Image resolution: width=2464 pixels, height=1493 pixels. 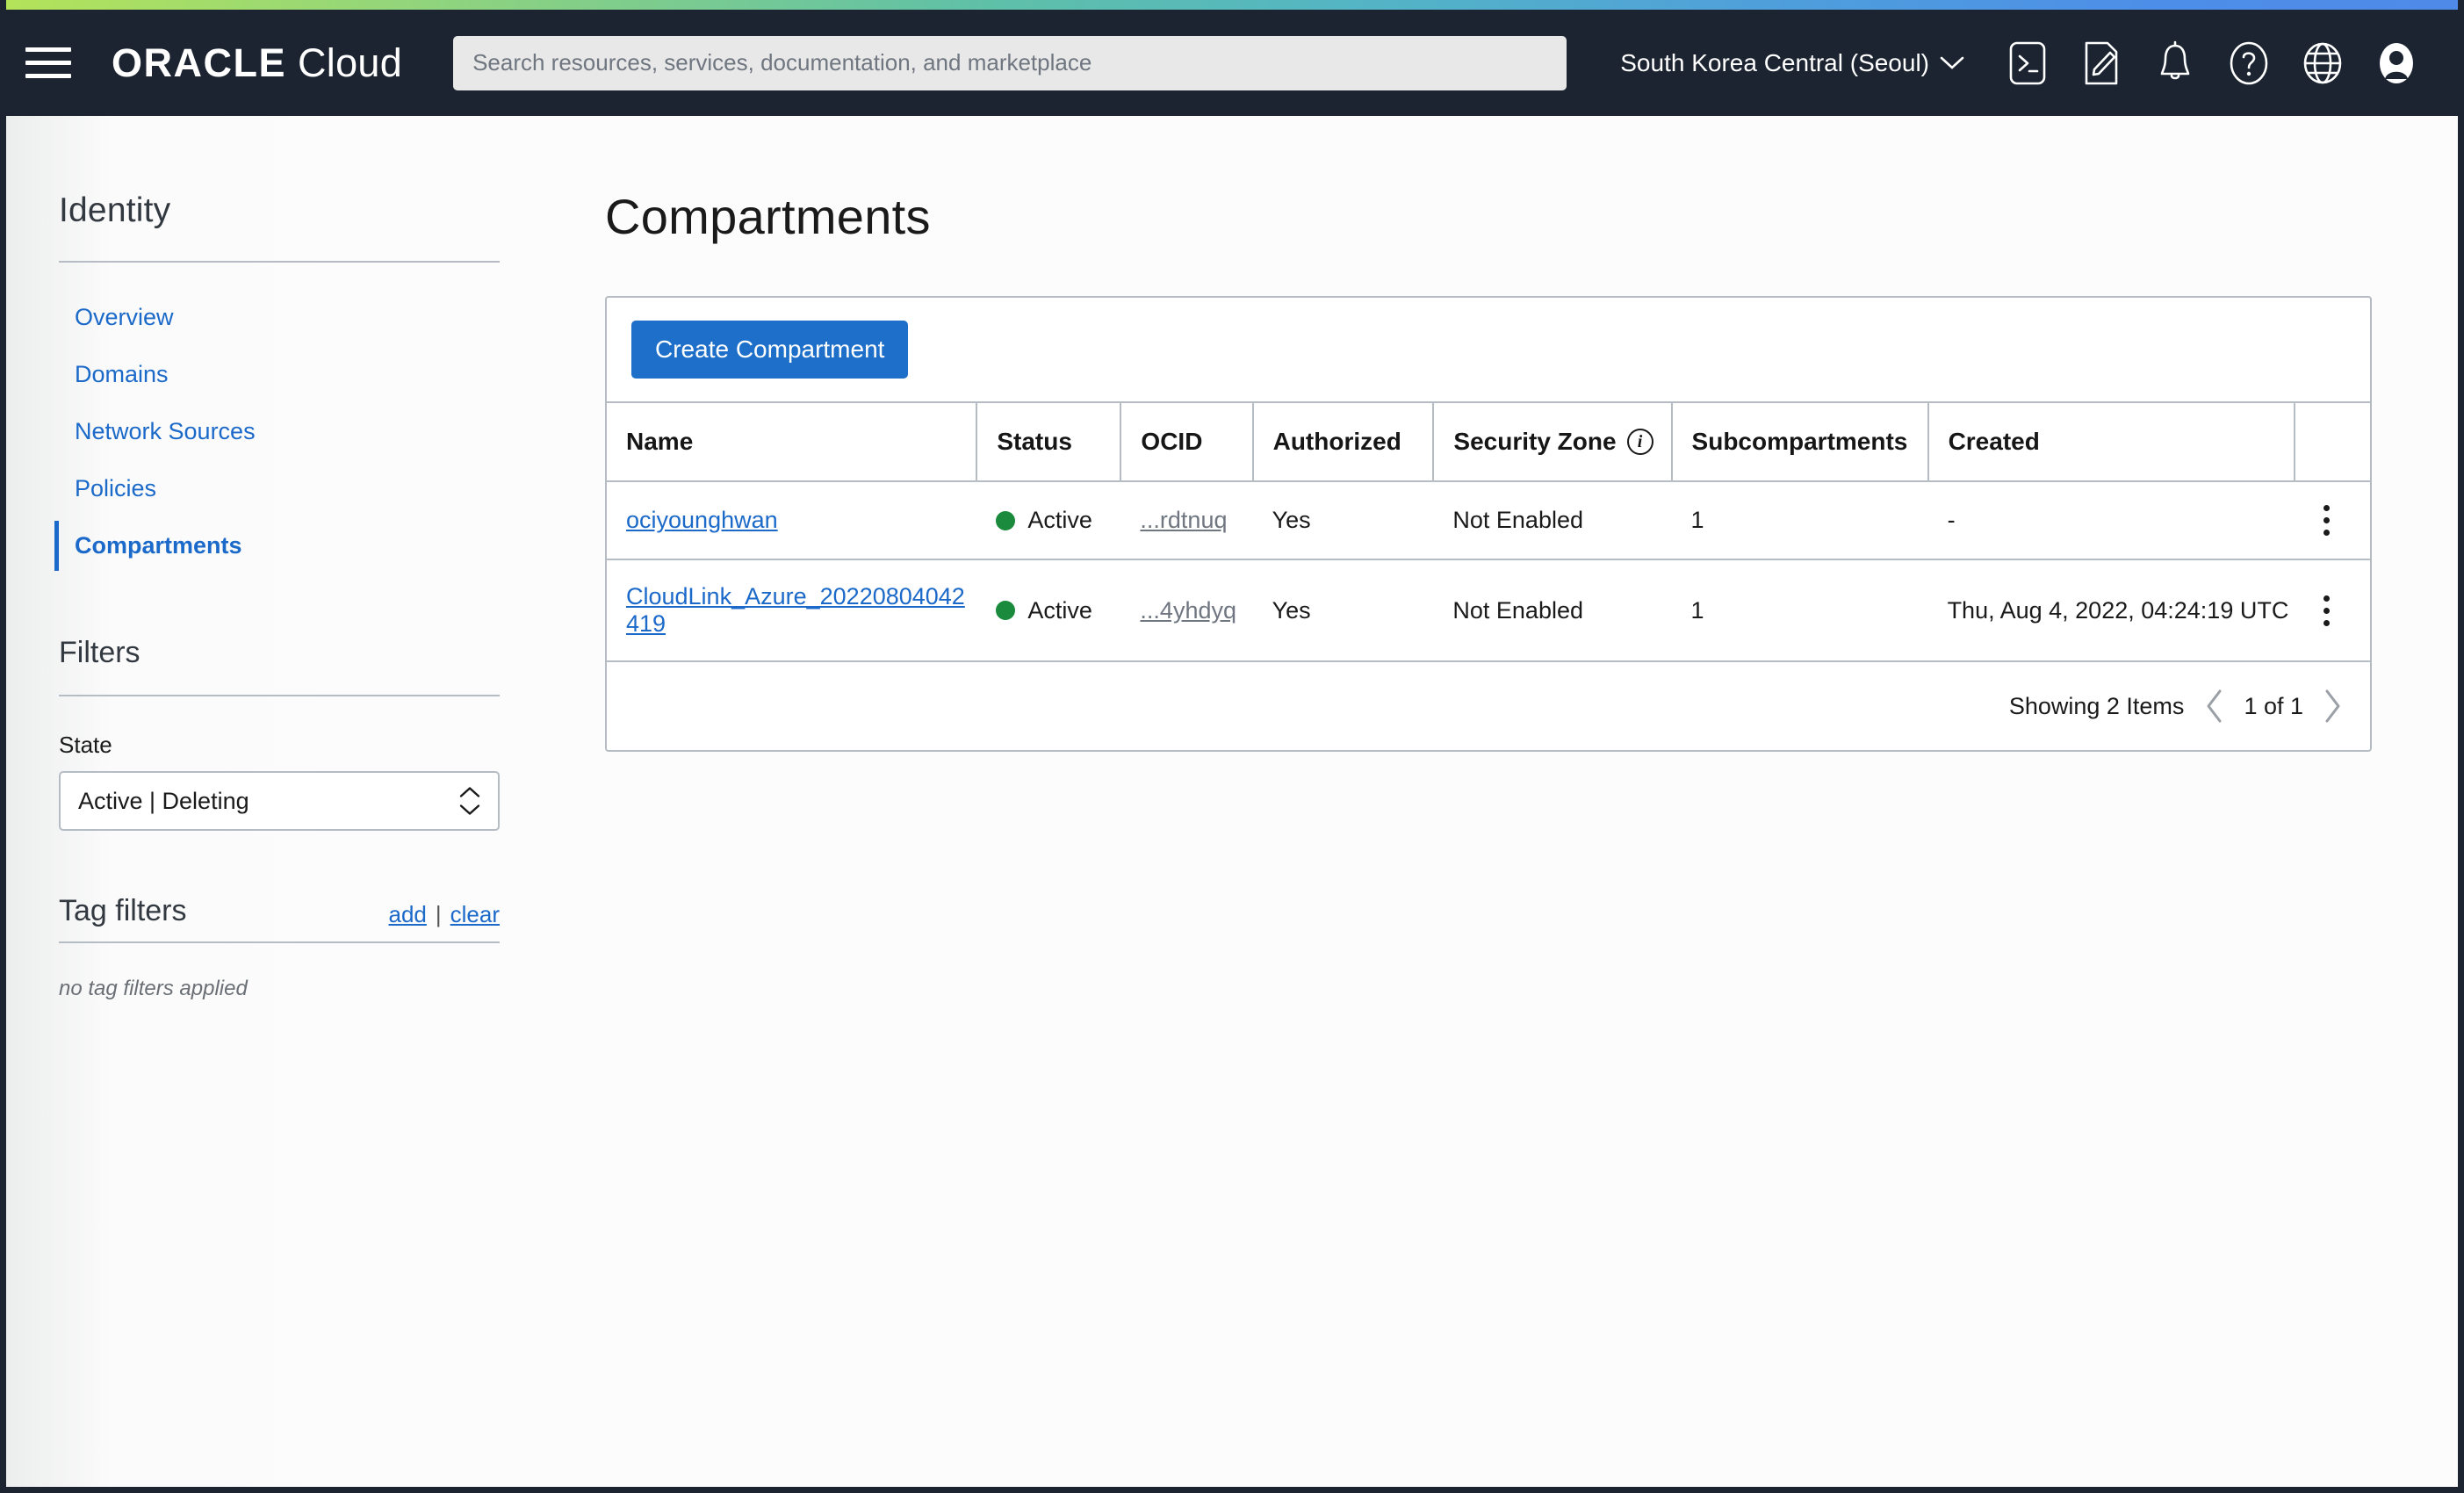 What do you see at coordinates (153, 989) in the screenshot?
I see `no-tag-filters-message: no tag filters applied` at bounding box center [153, 989].